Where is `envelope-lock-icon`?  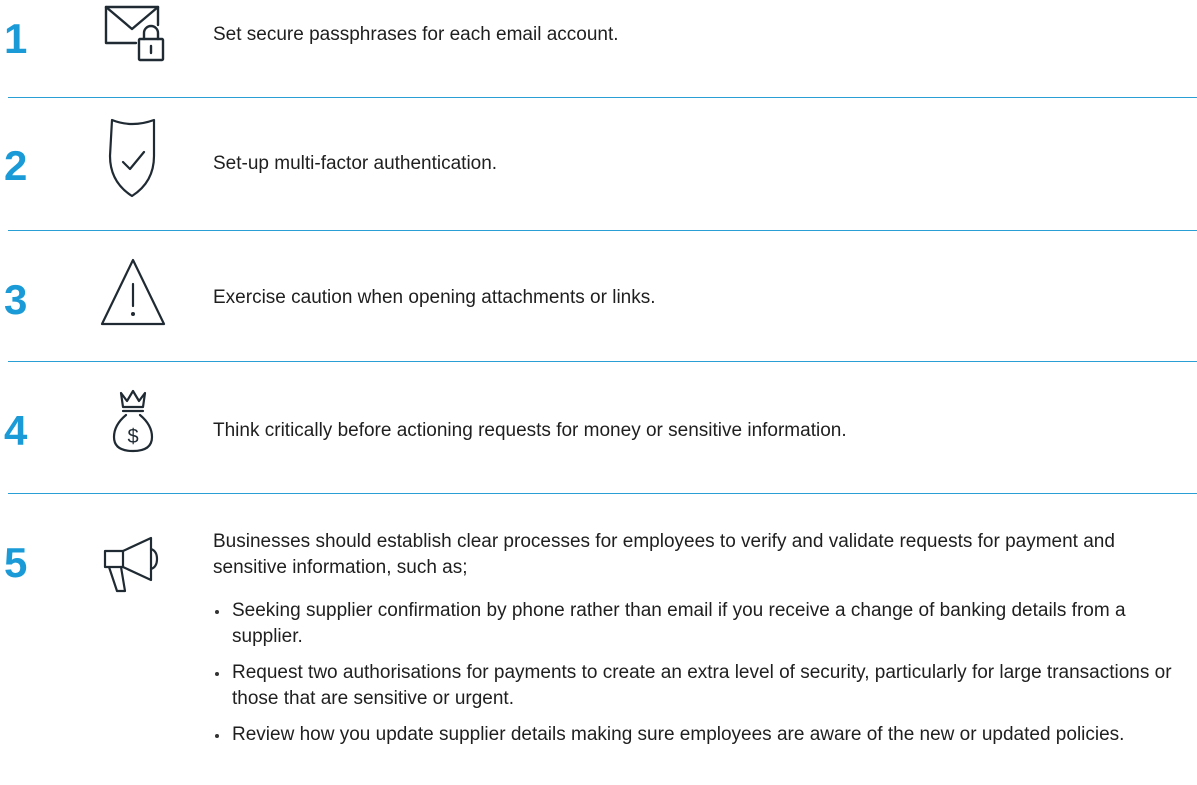 envelope-lock-icon is located at coordinates (133, 33).